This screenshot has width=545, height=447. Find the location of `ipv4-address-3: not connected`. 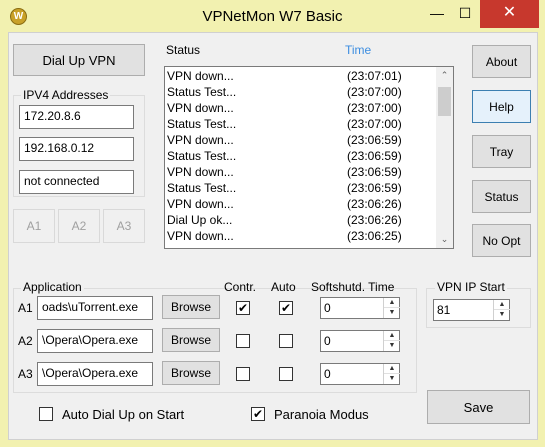

ipv4-address-3: not connected is located at coordinates (76, 182).